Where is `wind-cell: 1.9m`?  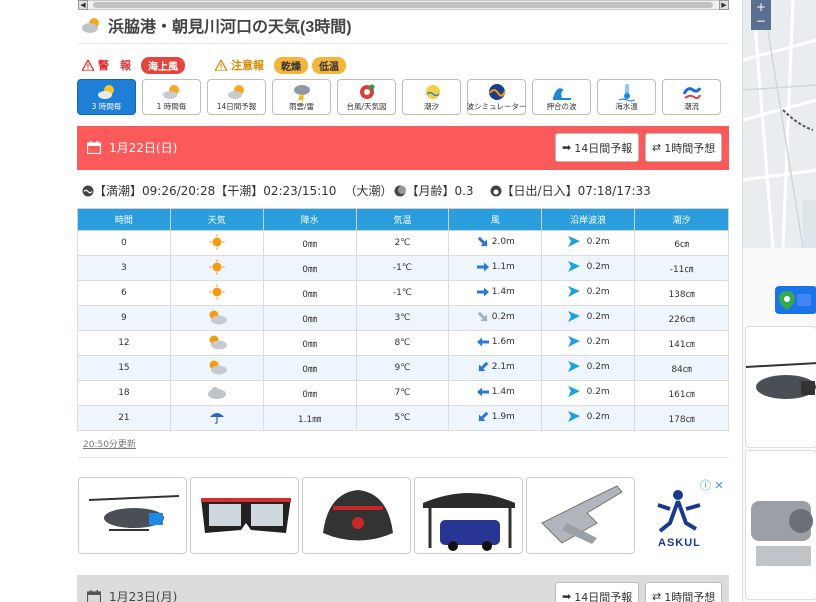
wind-cell: 1.9m is located at coordinates (495, 418).